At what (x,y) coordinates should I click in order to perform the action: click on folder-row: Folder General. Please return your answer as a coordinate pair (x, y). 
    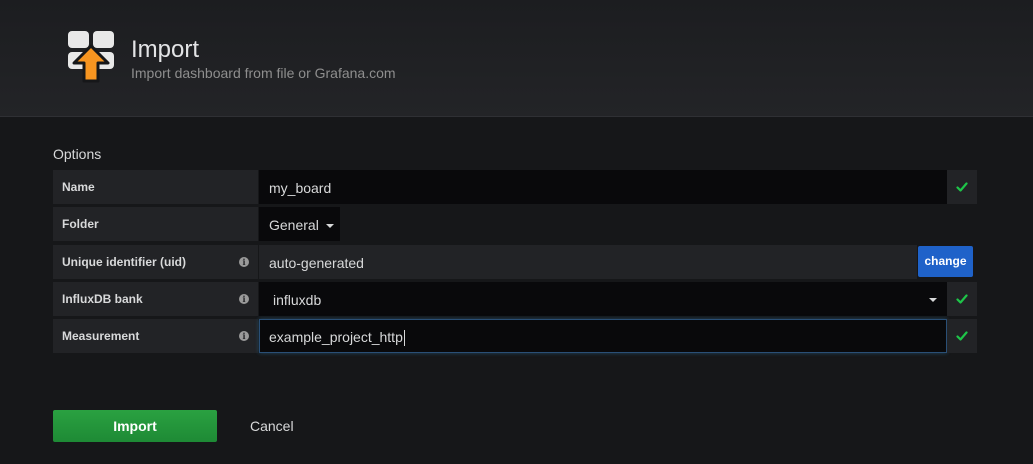
    Looking at the image, I should click on (196, 224).